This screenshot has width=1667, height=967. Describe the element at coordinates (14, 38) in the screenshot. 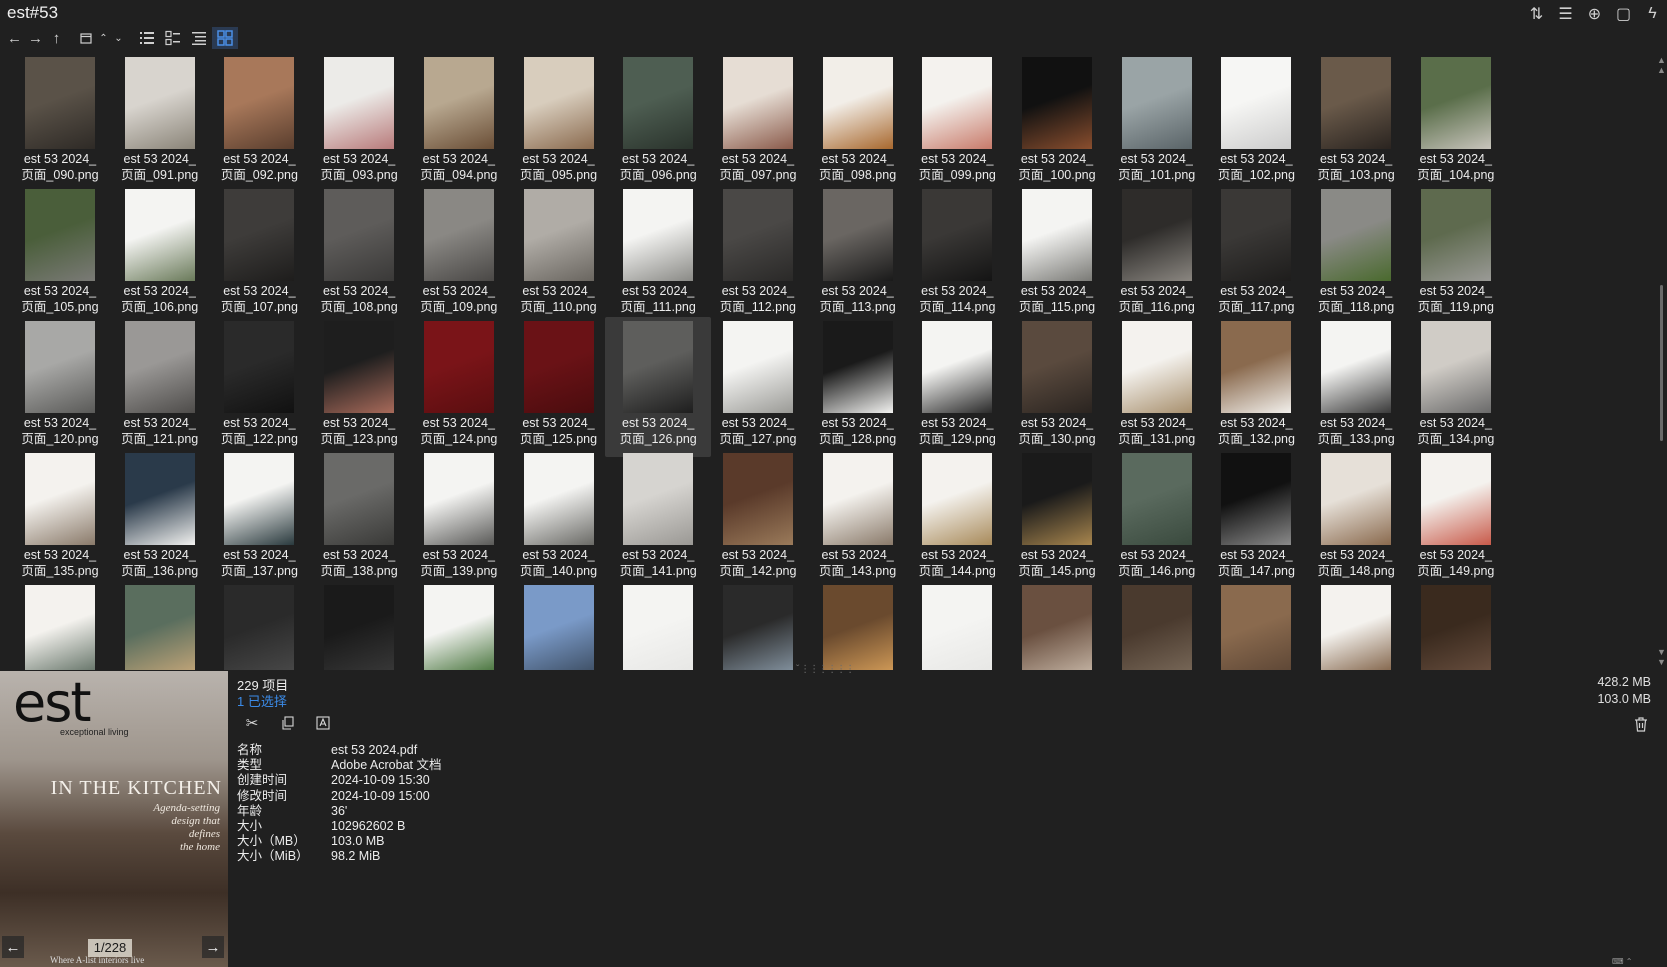

I see `back-arrow-icon: ←` at that location.